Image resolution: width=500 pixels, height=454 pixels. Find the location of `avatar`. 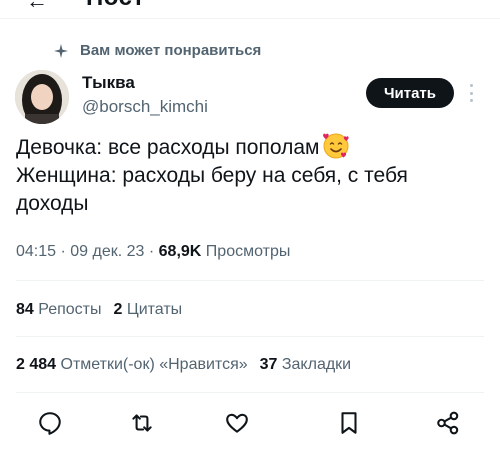

avatar is located at coordinates (42, 97).